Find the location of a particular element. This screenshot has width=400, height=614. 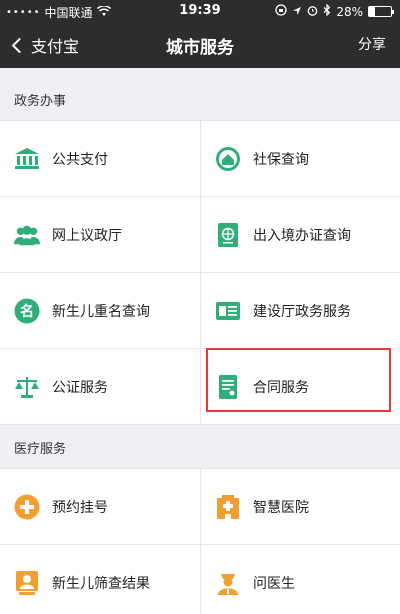

status-right: 28% is located at coordinates (334, 11).